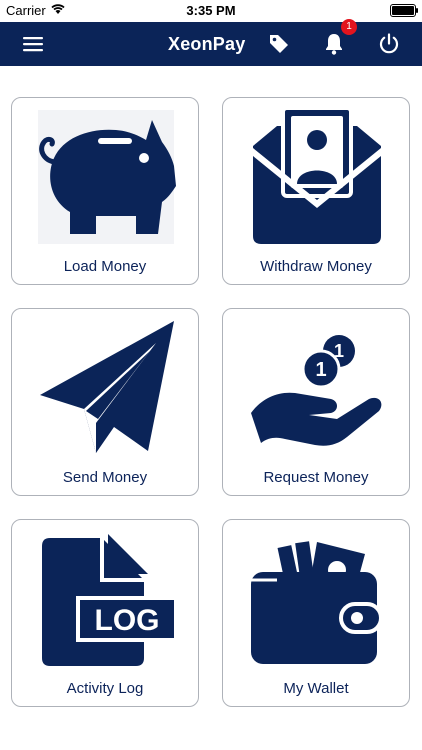 The height and width of the screenshot is (750, 422). Describe the element at coordinates (320, 370) in the screenshot. I see `svg-text: 1` at that location.